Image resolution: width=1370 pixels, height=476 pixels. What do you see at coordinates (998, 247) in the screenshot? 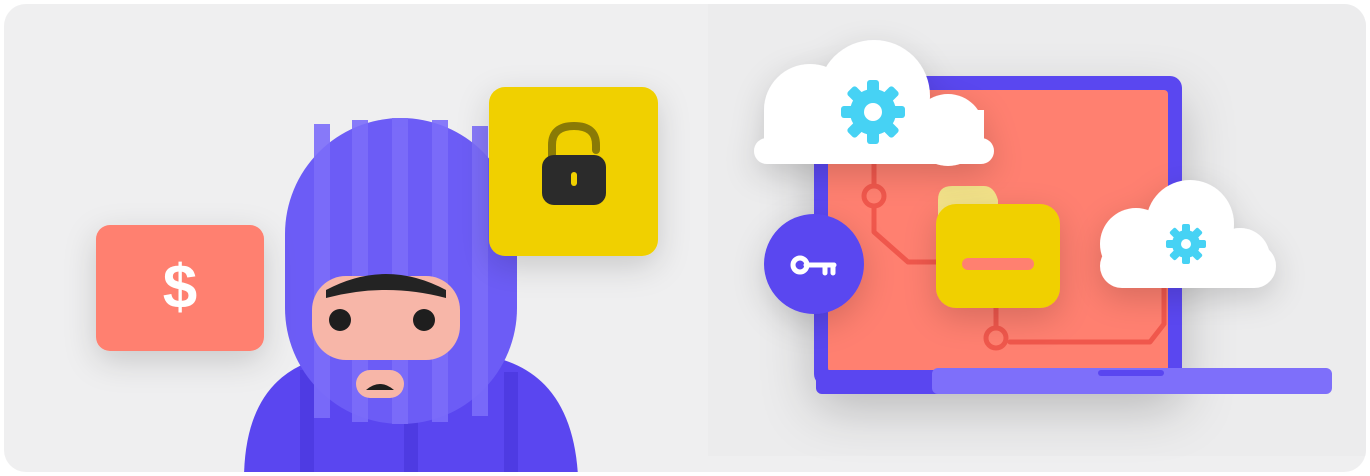
I see `folder-icon` at bounding box center [998, 247].